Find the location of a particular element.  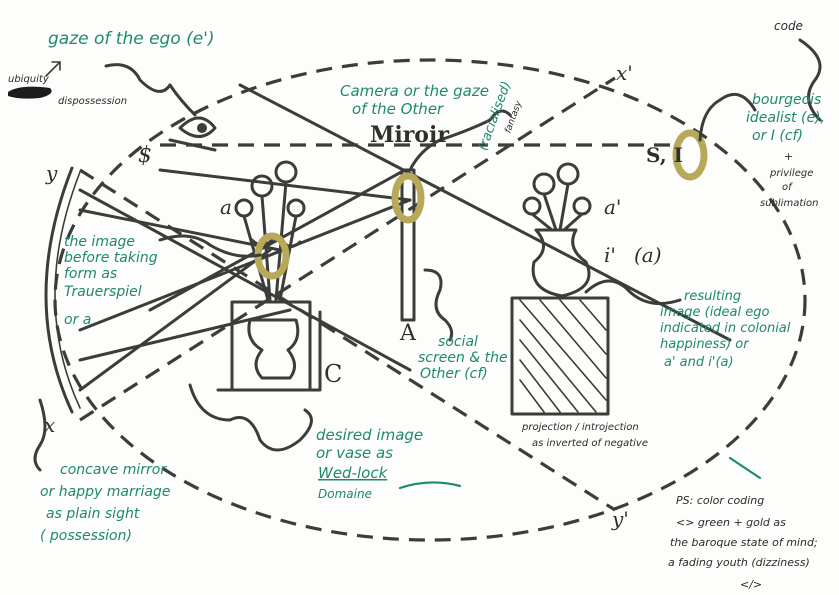

note-concave-4: ( possession) is located at coordinates (86, 536).